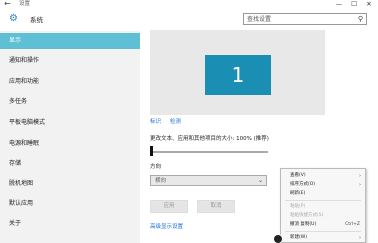 Image resolution: width=378 pixels, height=243 pixels. What do you see at coordinates (70, 41) in the screenshot?
I see `sidebar-item-display: 显示` at bounding box center [70, 41].